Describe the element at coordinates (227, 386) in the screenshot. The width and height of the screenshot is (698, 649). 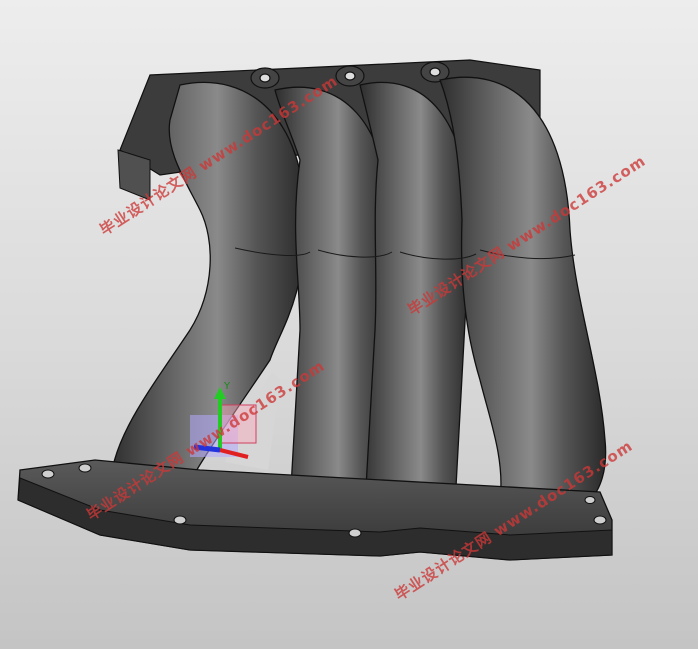
I see `y-axis-label: Y` at that location.